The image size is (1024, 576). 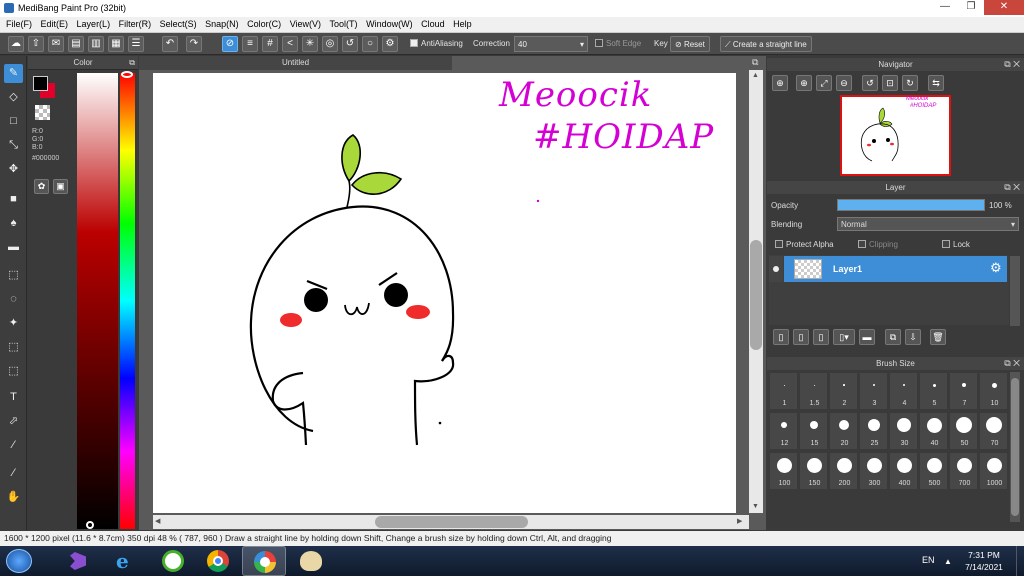 What do you see at coordinates (13, 347) in the screenshot?
I see `select-pen-tool-icon: ⬚` at bounding box center [13, 347].